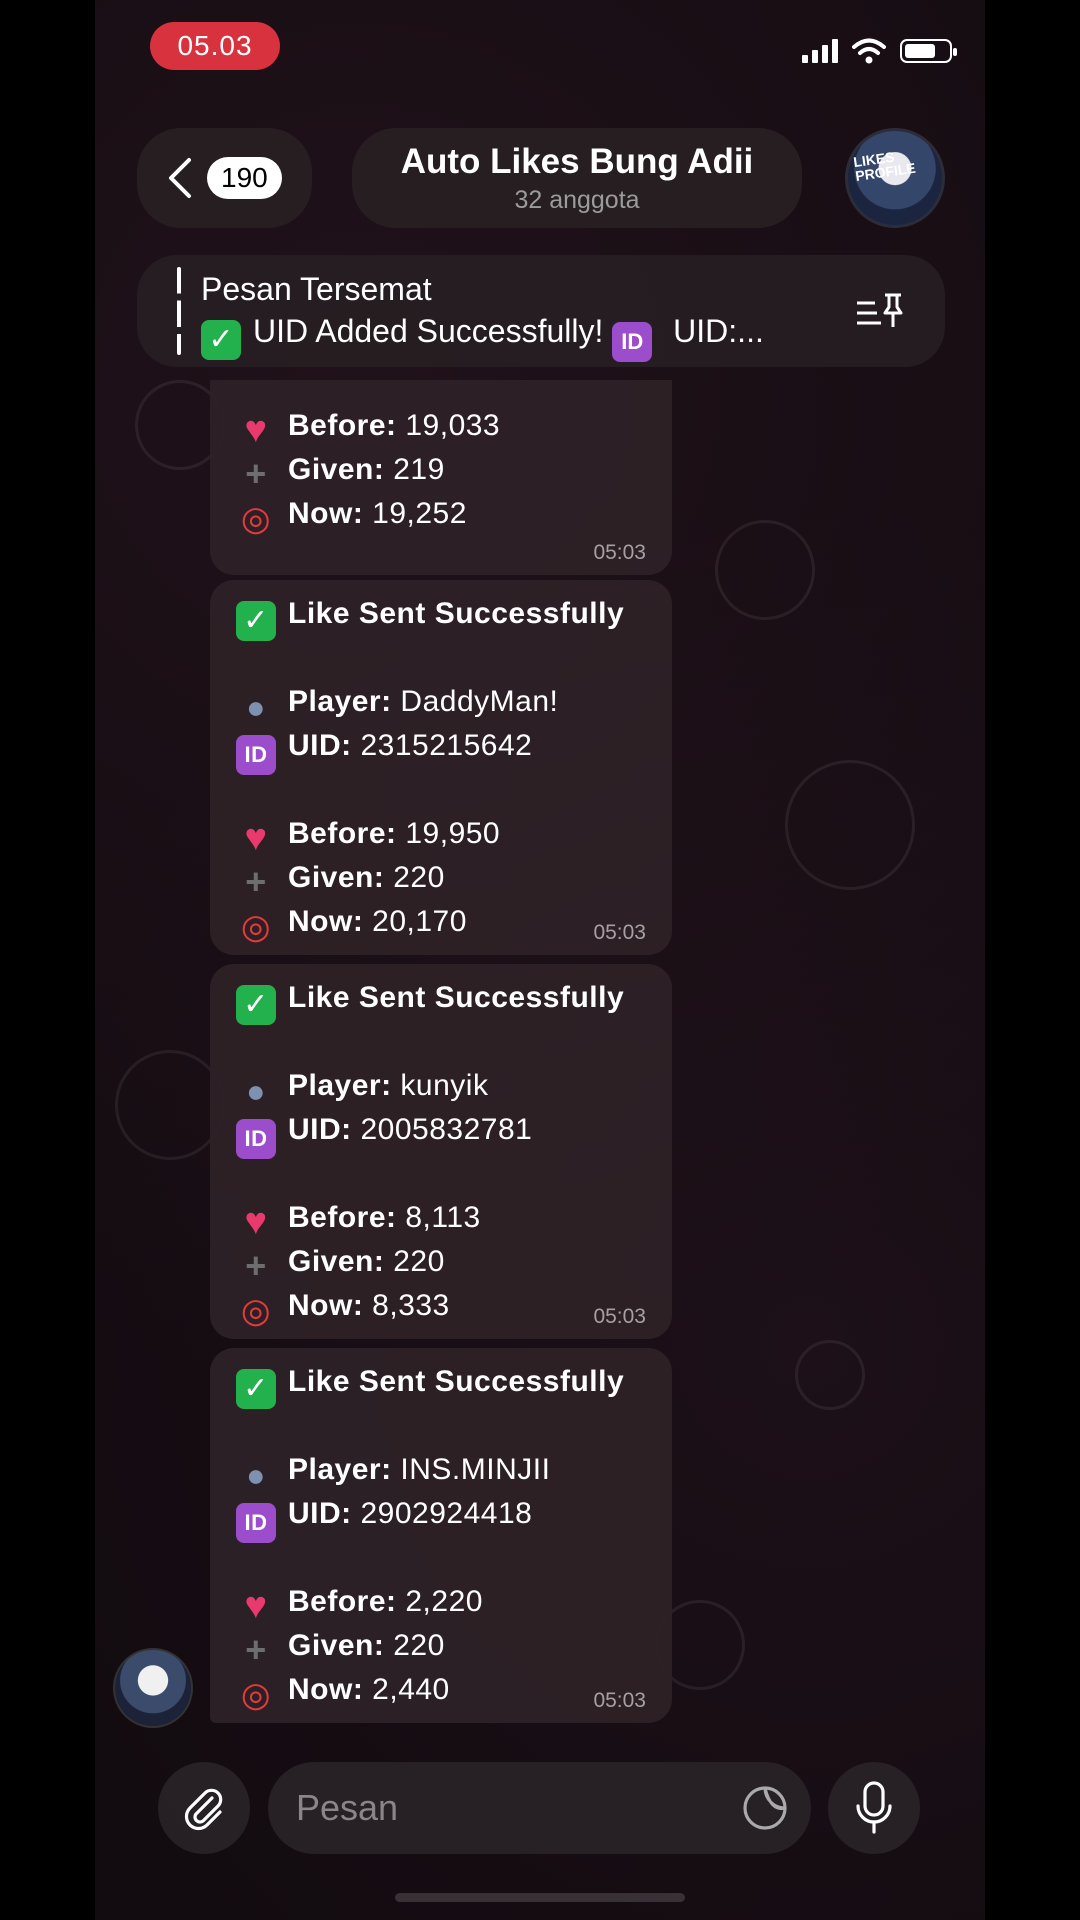  What do you see at coordinates (506, 1808) in the screenshot?
I see `message-input` at bounding box center [506, 1808].